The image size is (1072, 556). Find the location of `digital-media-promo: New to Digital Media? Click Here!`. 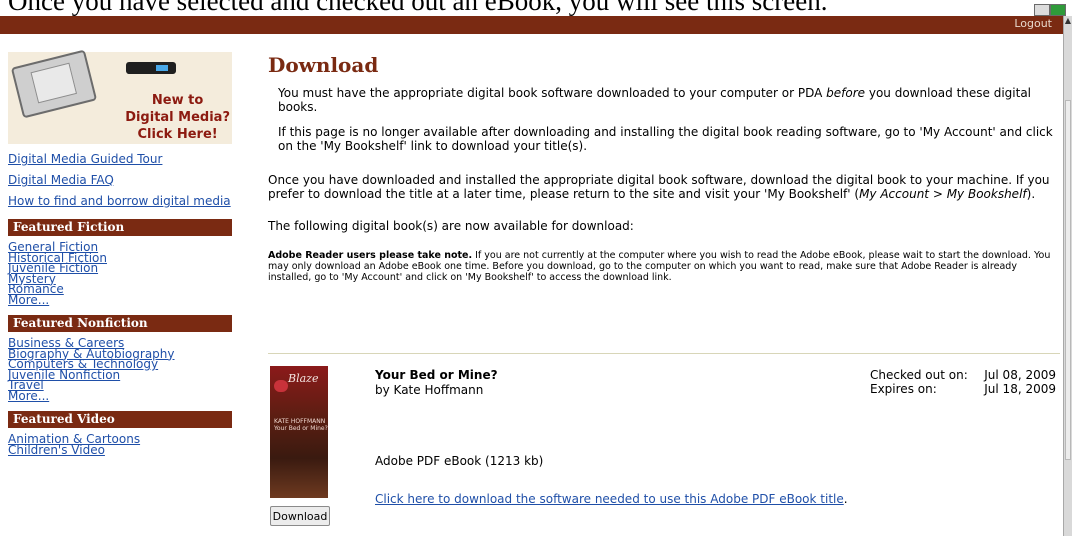

digital-media-promo: New to Digital Media? Click Here! is located at coordinates (120, 96).